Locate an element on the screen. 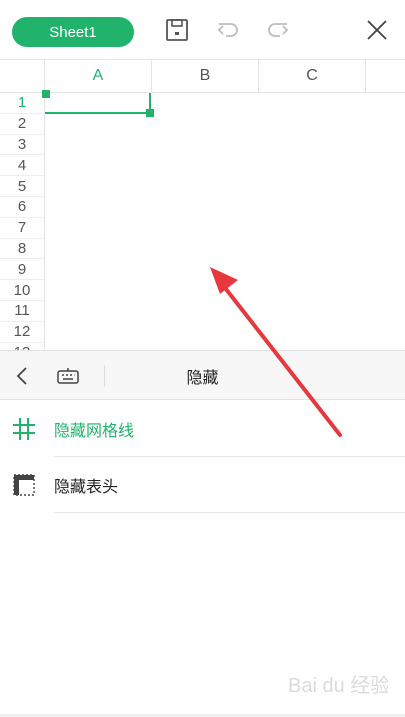 The width and height of the screenshot is (405, 717). save-icon is located at coordinates (177, 30).